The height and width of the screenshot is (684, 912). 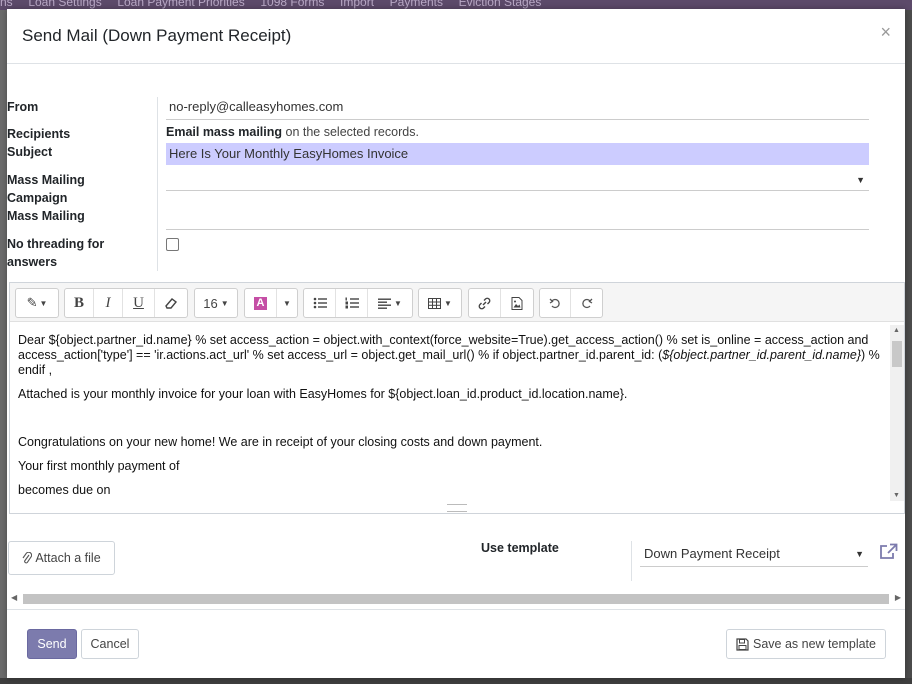 What do you see at coordinates (885, 32) in the screenshot?
I see `close-icon: ×` at bounding box center [885, 32].